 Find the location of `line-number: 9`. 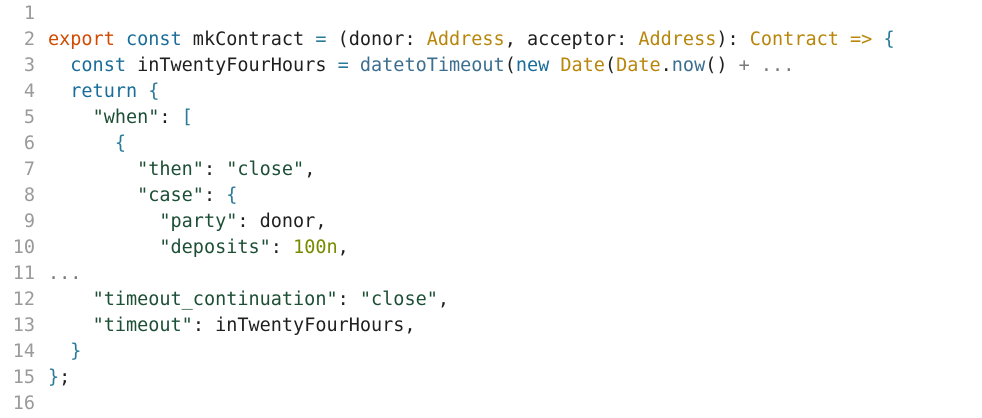

line-number: 9 is located at coordinates (29, 221).